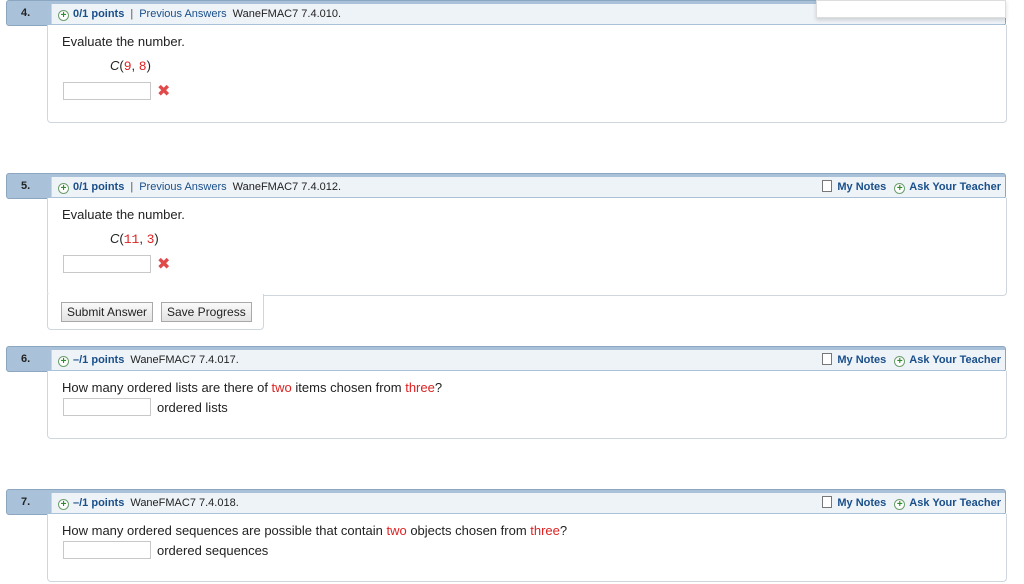  Describe the element at coordinates (26, 186) in the screenshot. I see `question-number: 5.` at that location.